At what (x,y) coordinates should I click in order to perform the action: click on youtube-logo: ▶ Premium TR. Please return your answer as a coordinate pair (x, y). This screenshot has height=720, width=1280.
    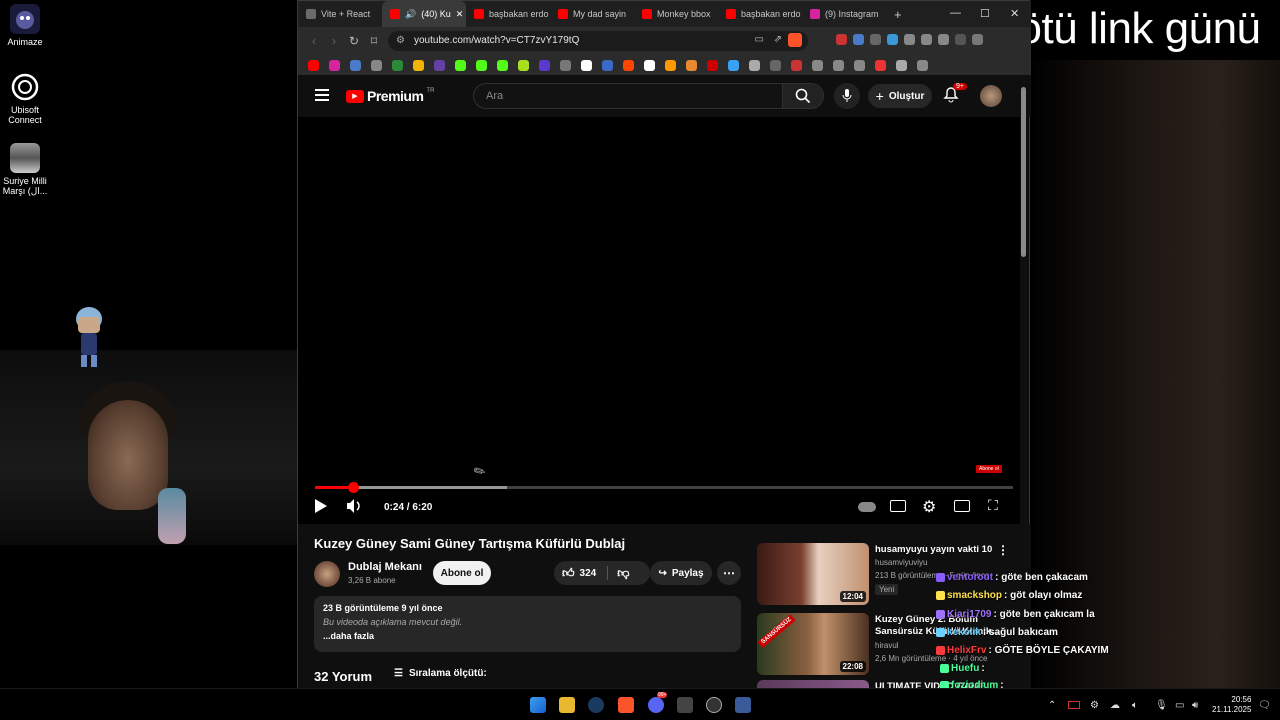
    Looking at the image, I should click on (390, 96).